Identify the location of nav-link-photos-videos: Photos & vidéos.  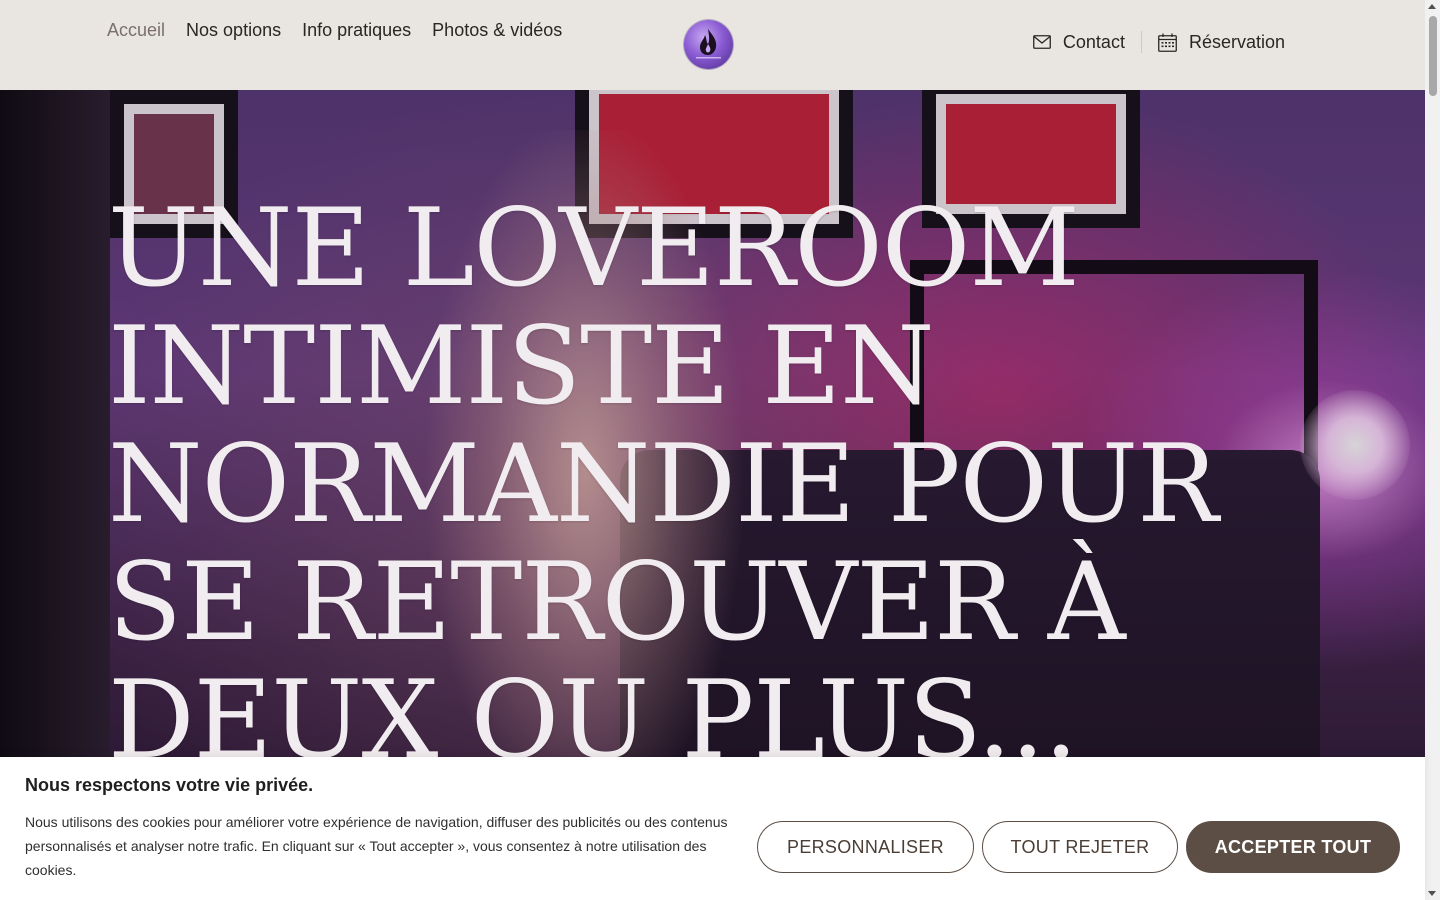
(497, 30).